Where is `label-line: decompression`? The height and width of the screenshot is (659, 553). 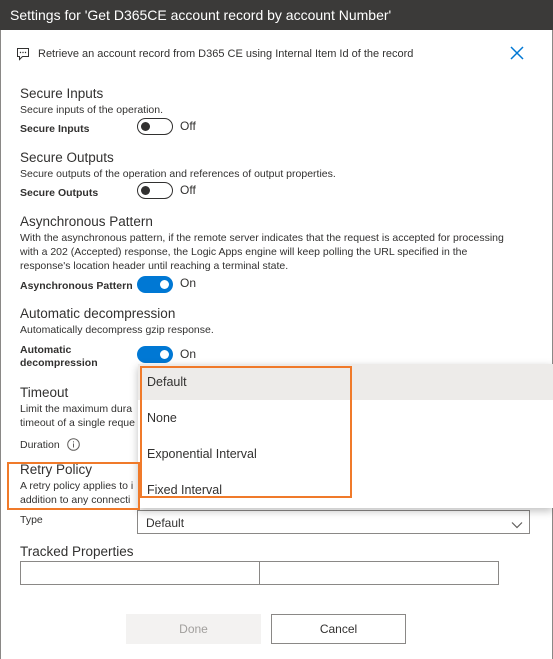 label-line: decompression is located at coordinates (59, 363).